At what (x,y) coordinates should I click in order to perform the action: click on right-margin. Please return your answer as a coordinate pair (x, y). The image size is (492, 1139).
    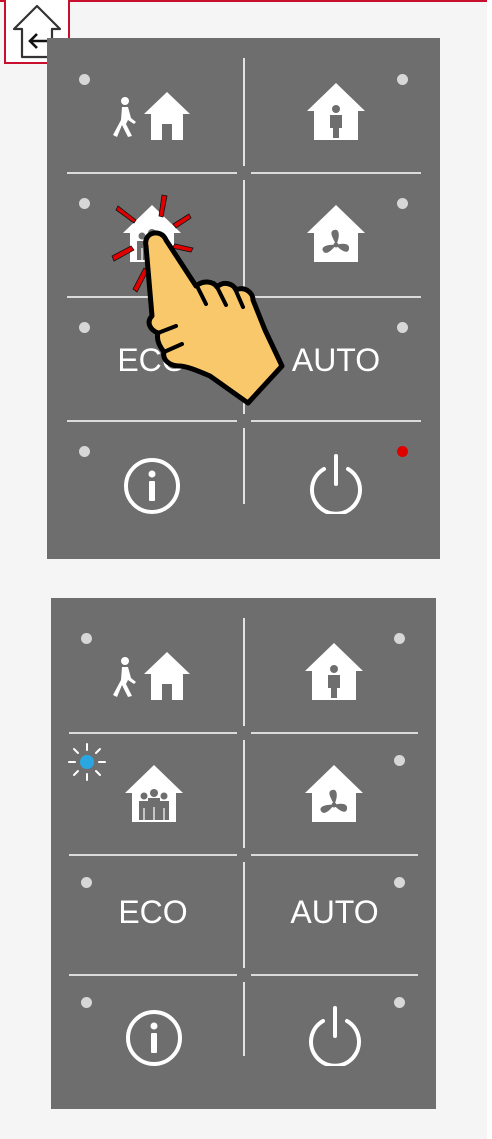
    Looking at the image, I should click on (489, 569).